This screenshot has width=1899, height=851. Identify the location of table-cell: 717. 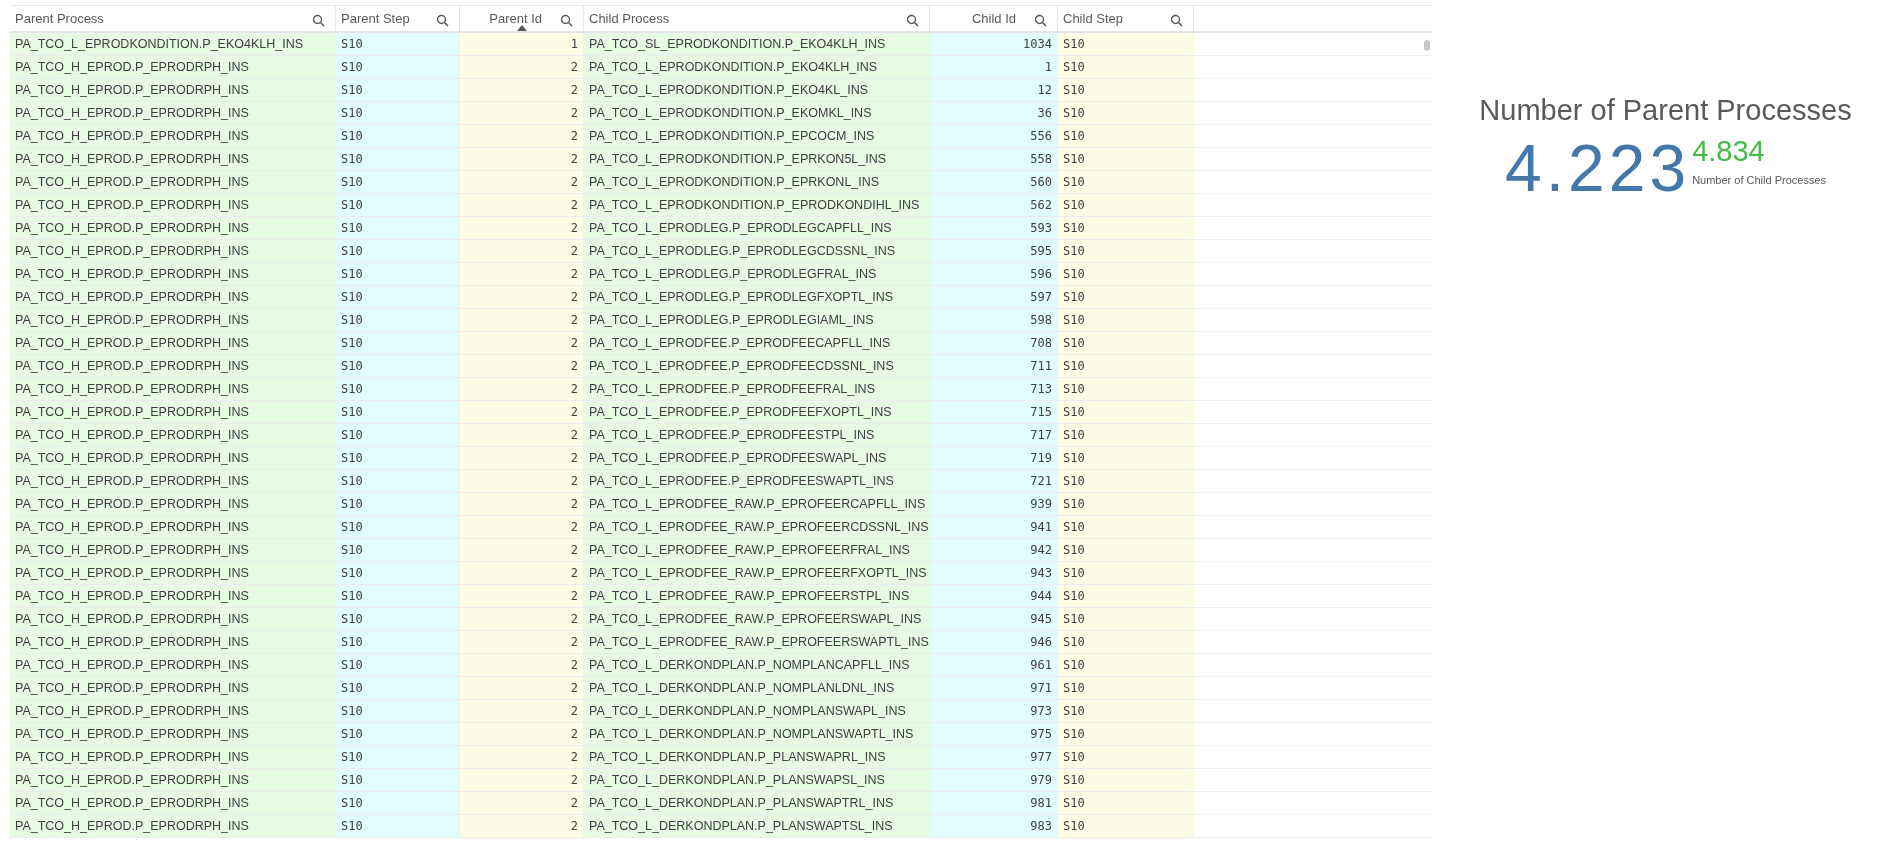
(994, 435).